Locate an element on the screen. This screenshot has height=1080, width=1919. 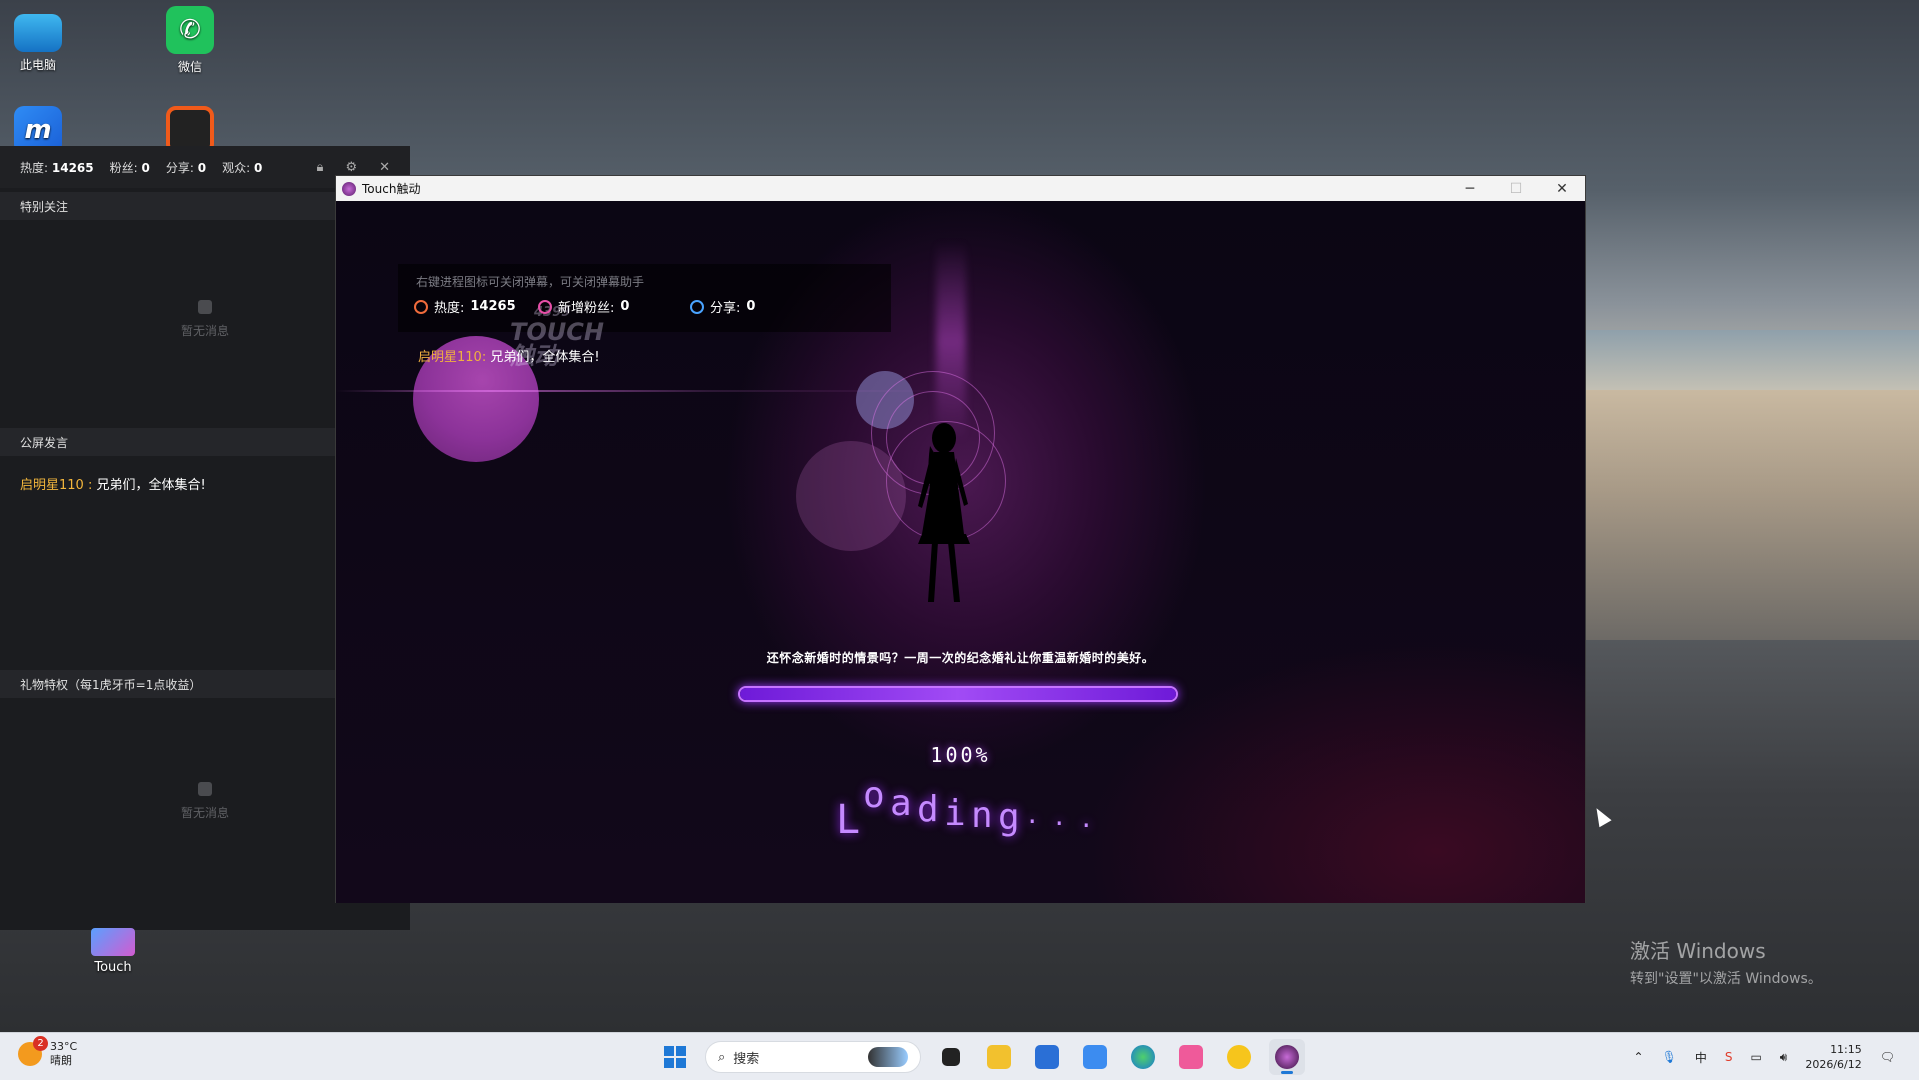
close-icon: ✕ is located at coordinates (384, 167).